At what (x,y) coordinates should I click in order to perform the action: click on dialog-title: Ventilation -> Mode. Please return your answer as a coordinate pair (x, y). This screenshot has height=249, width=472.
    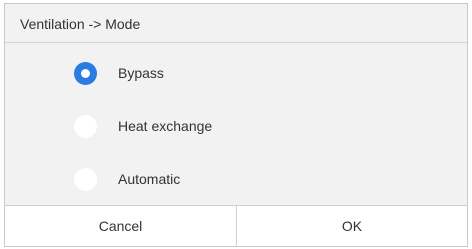
    Looking at the image, I should click on (80, 24).